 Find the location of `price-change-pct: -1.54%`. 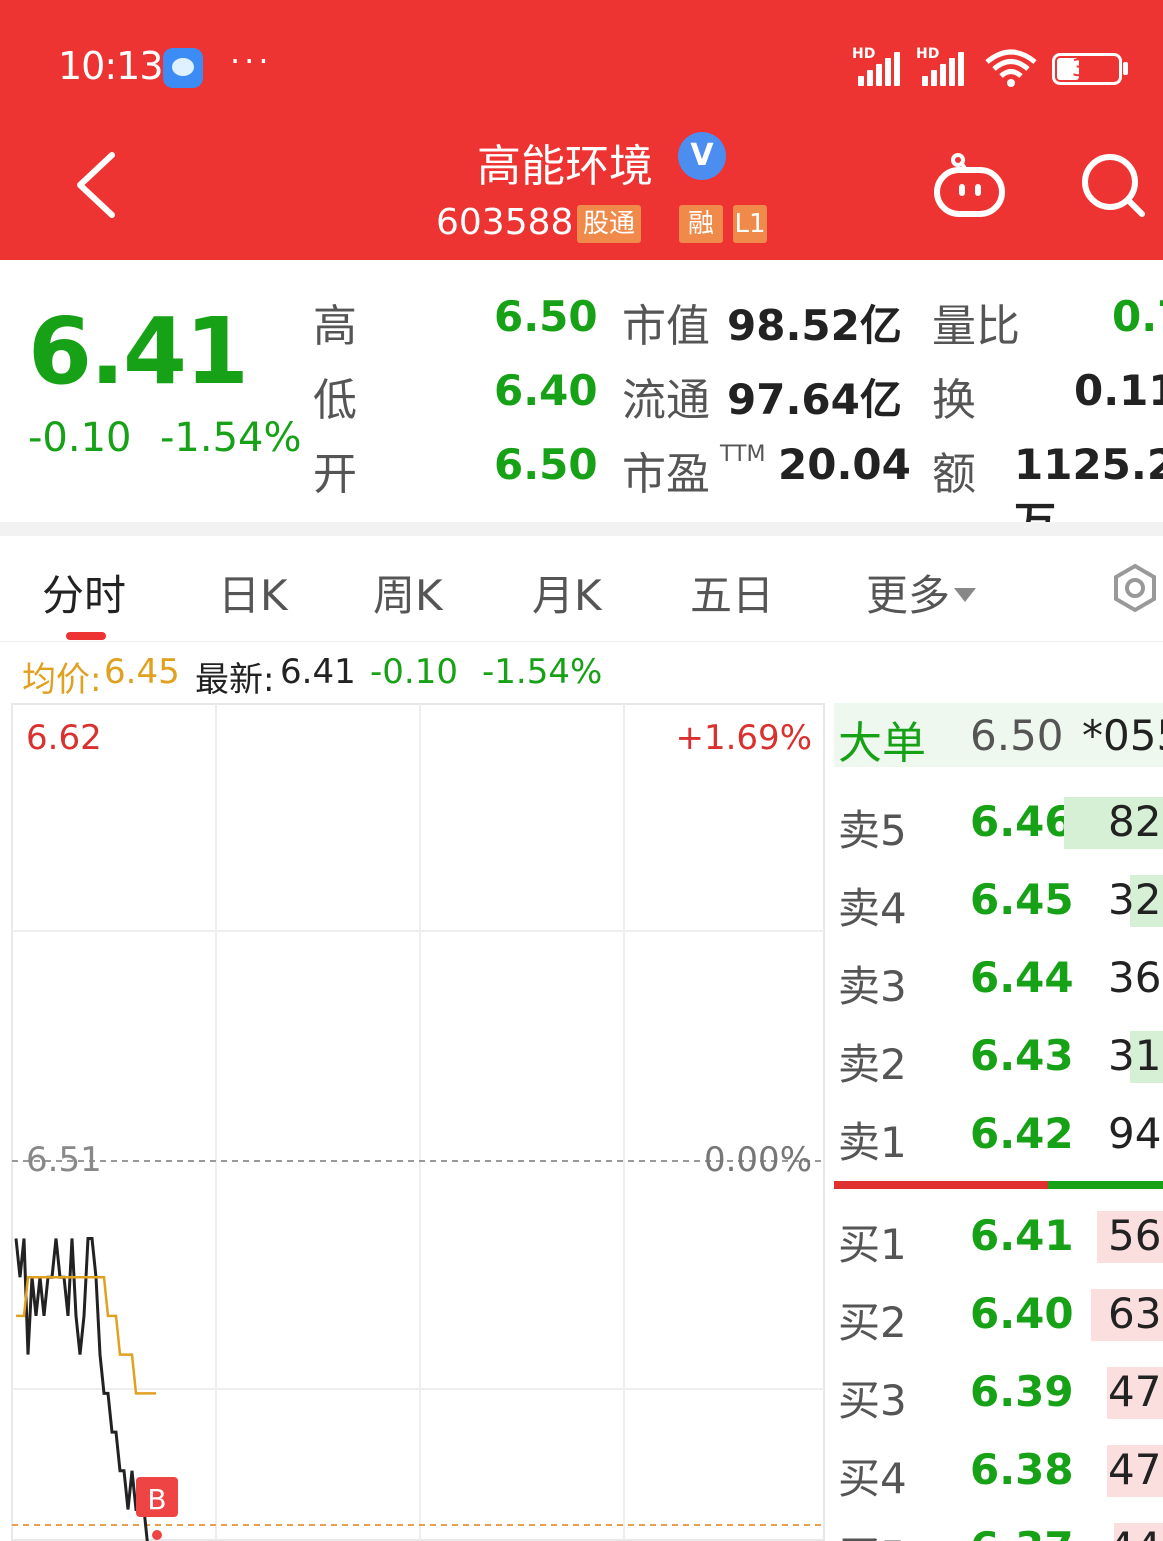

price-change-pct: -1.54% is located at coordinates (231, 438).